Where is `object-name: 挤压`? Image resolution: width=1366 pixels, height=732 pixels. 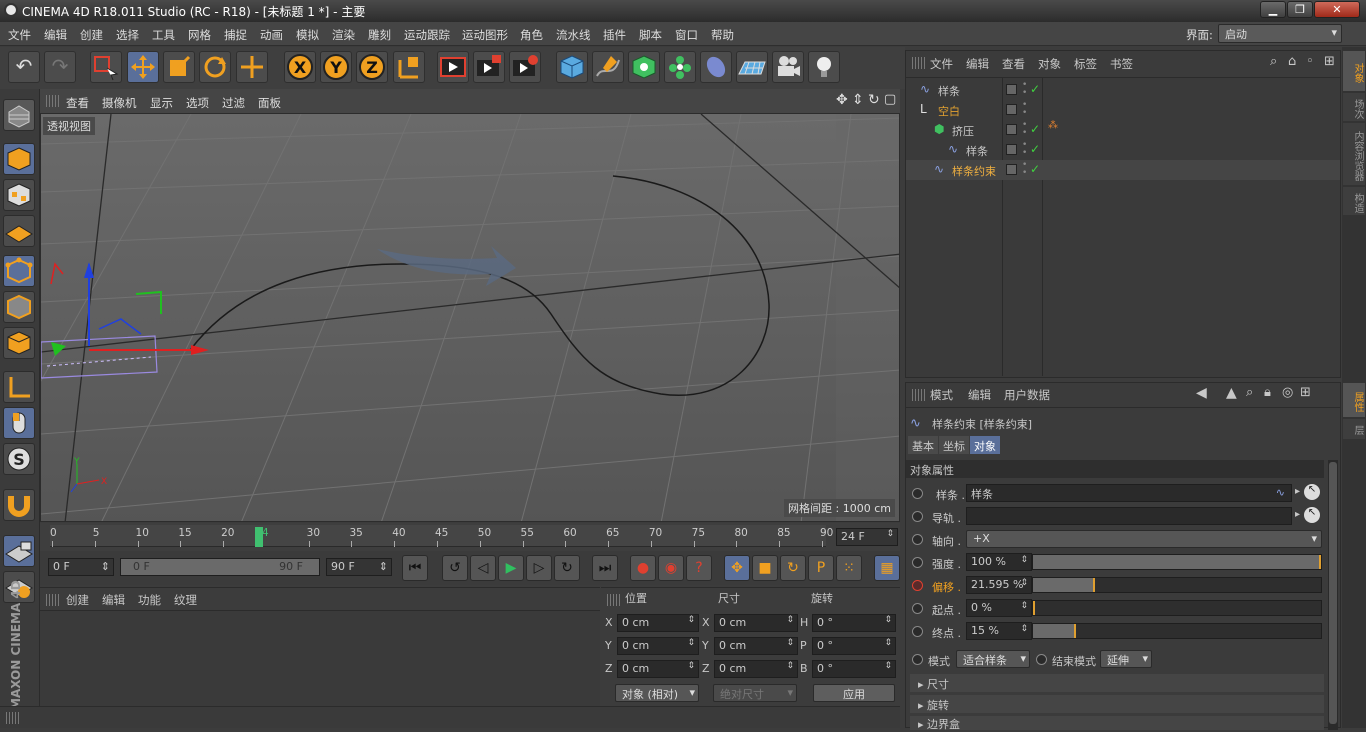 object-name: 挤压 is located at coordinates (963, 131).